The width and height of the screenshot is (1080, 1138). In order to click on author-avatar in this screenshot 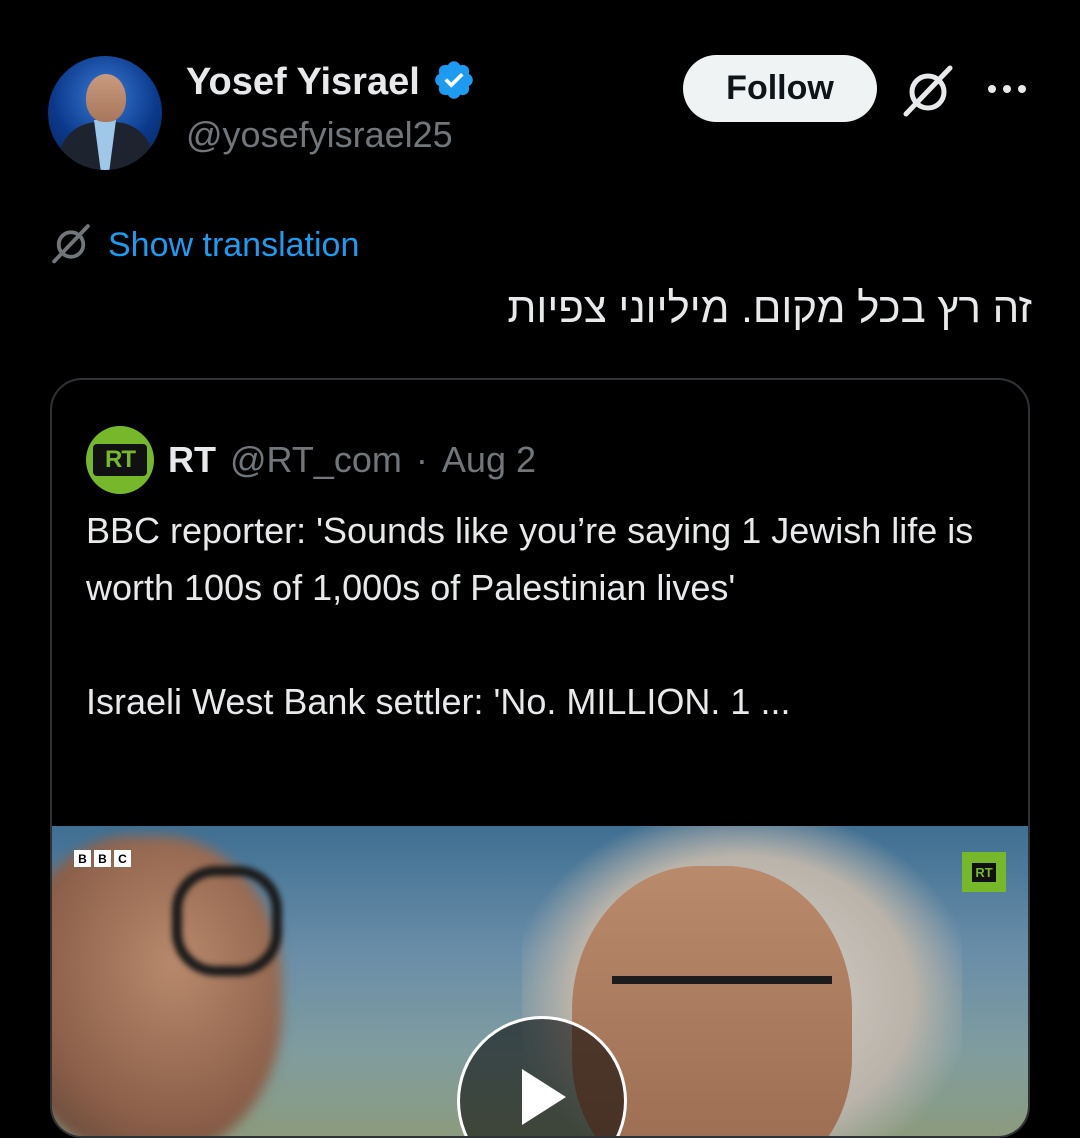, I will do `click(105, 113)`.